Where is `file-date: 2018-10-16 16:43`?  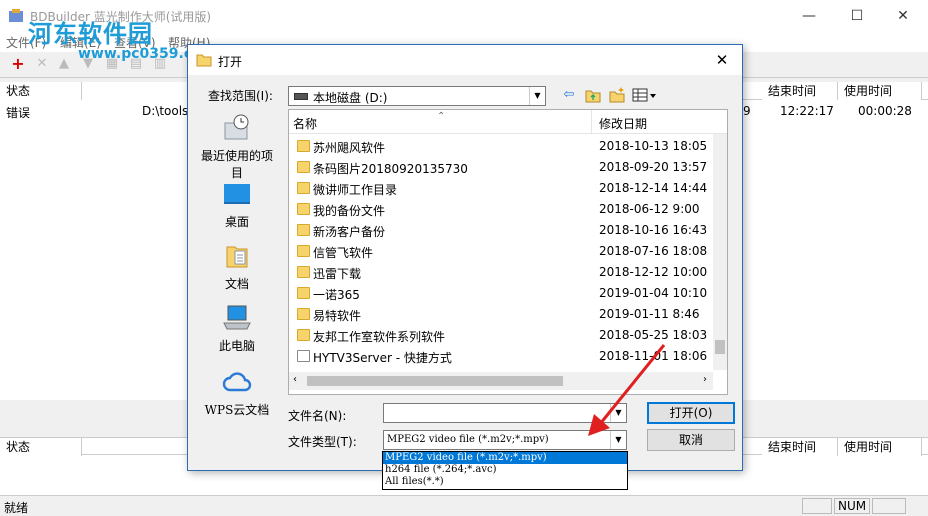
file-date: 2018-10-16 16:43 is located at coordinates (653, 230).